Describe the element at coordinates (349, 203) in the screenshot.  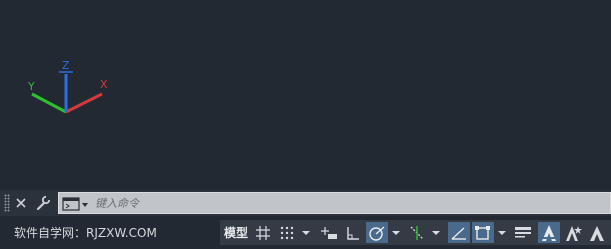
I see `command-input` at that location.